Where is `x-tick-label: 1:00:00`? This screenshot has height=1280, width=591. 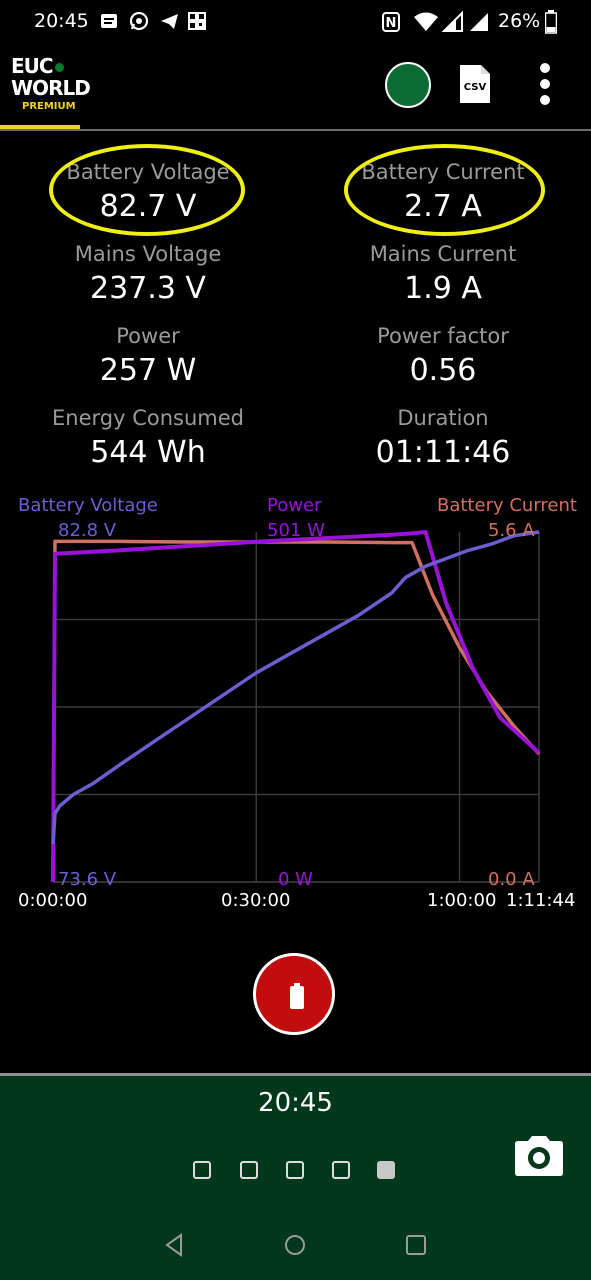 x-tick-label: 1:00:00 is located at coordinates (462, 900).